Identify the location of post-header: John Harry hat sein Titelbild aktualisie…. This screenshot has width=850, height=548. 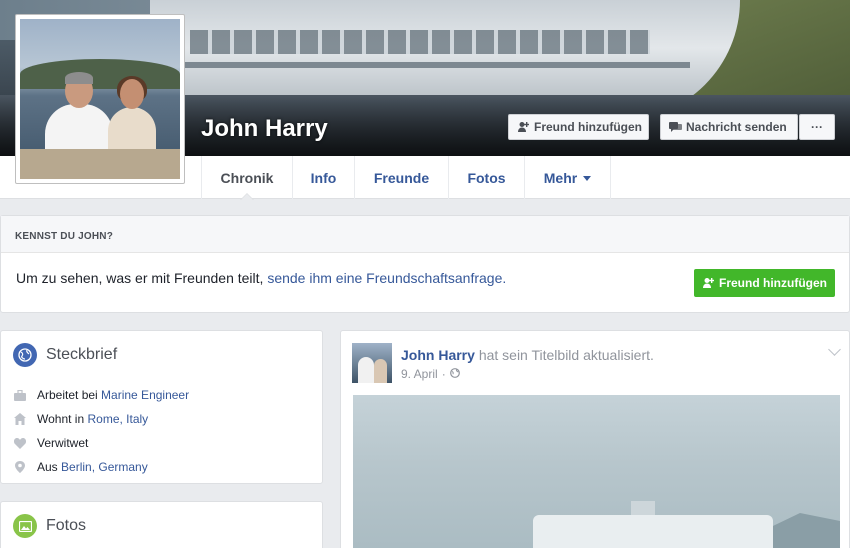
(527, 355).